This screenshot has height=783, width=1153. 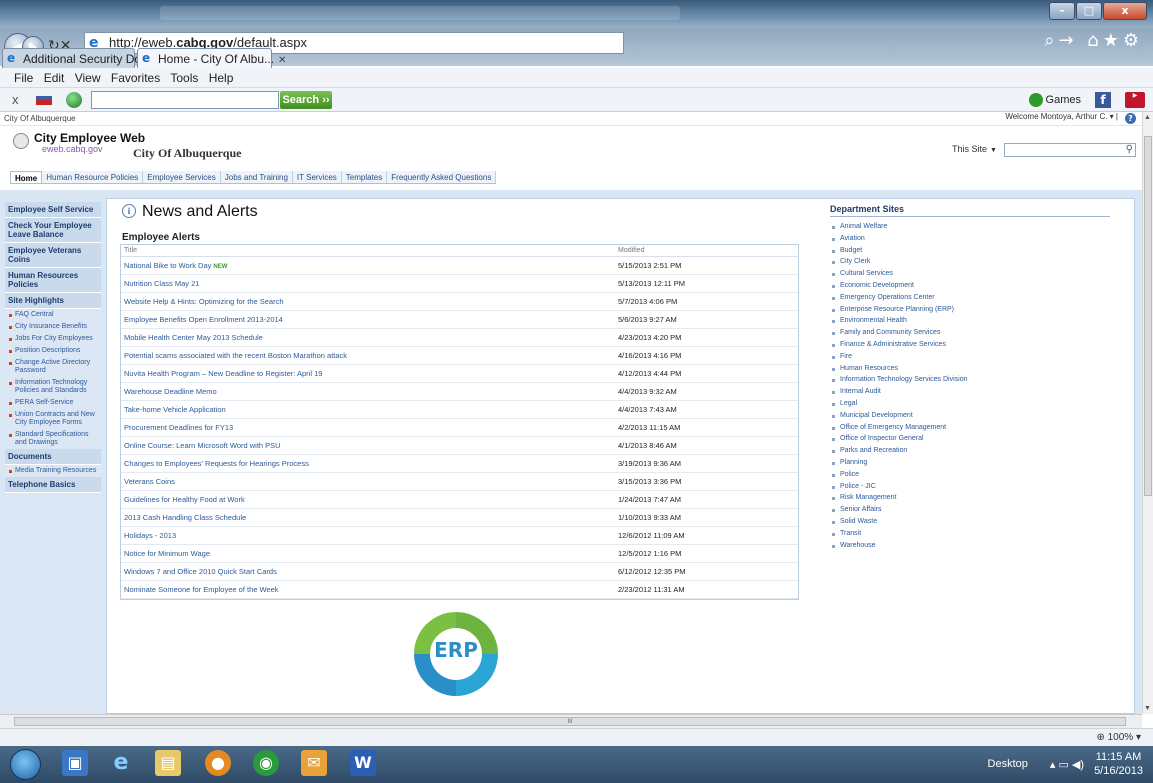 I want to click on close-tab-icon: ✕, so click(x=282, y=60).